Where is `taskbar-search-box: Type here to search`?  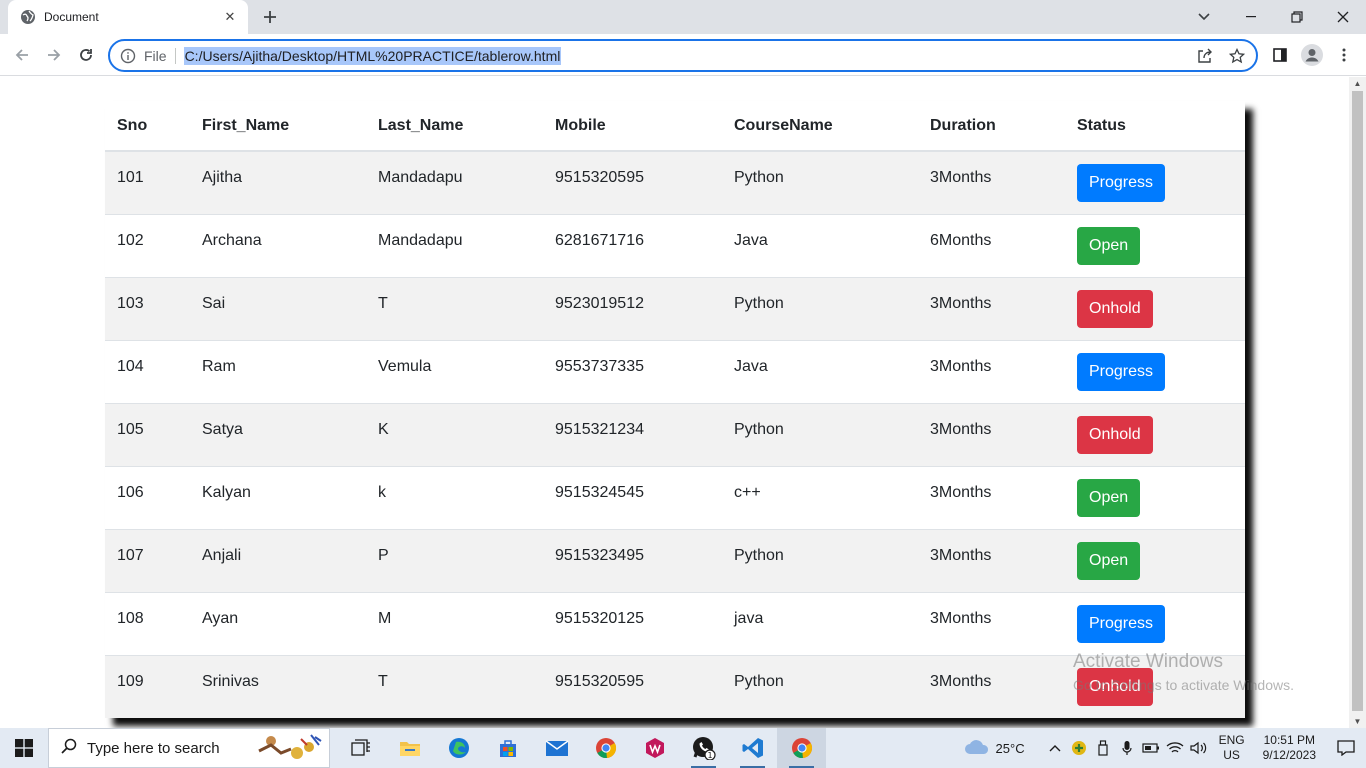 taskbar-search-box: Type here to search is located at coordinates (189, 748).